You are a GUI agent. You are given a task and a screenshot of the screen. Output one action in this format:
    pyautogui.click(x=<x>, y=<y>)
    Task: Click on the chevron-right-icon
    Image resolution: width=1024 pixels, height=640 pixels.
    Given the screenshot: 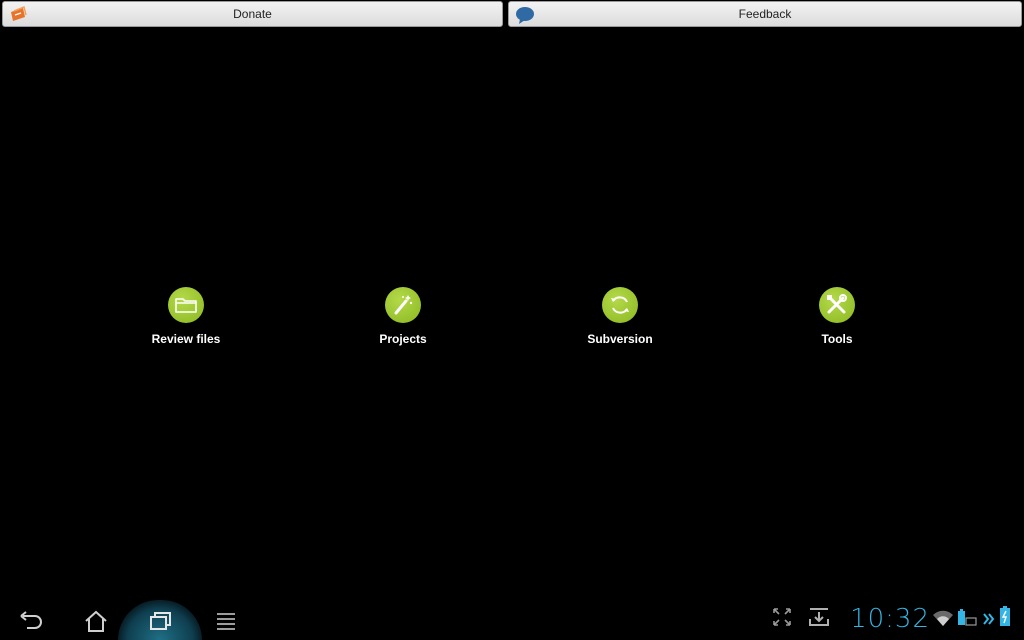 What is the action you would take?
    pyautogui.click(x=989, y=621)
    